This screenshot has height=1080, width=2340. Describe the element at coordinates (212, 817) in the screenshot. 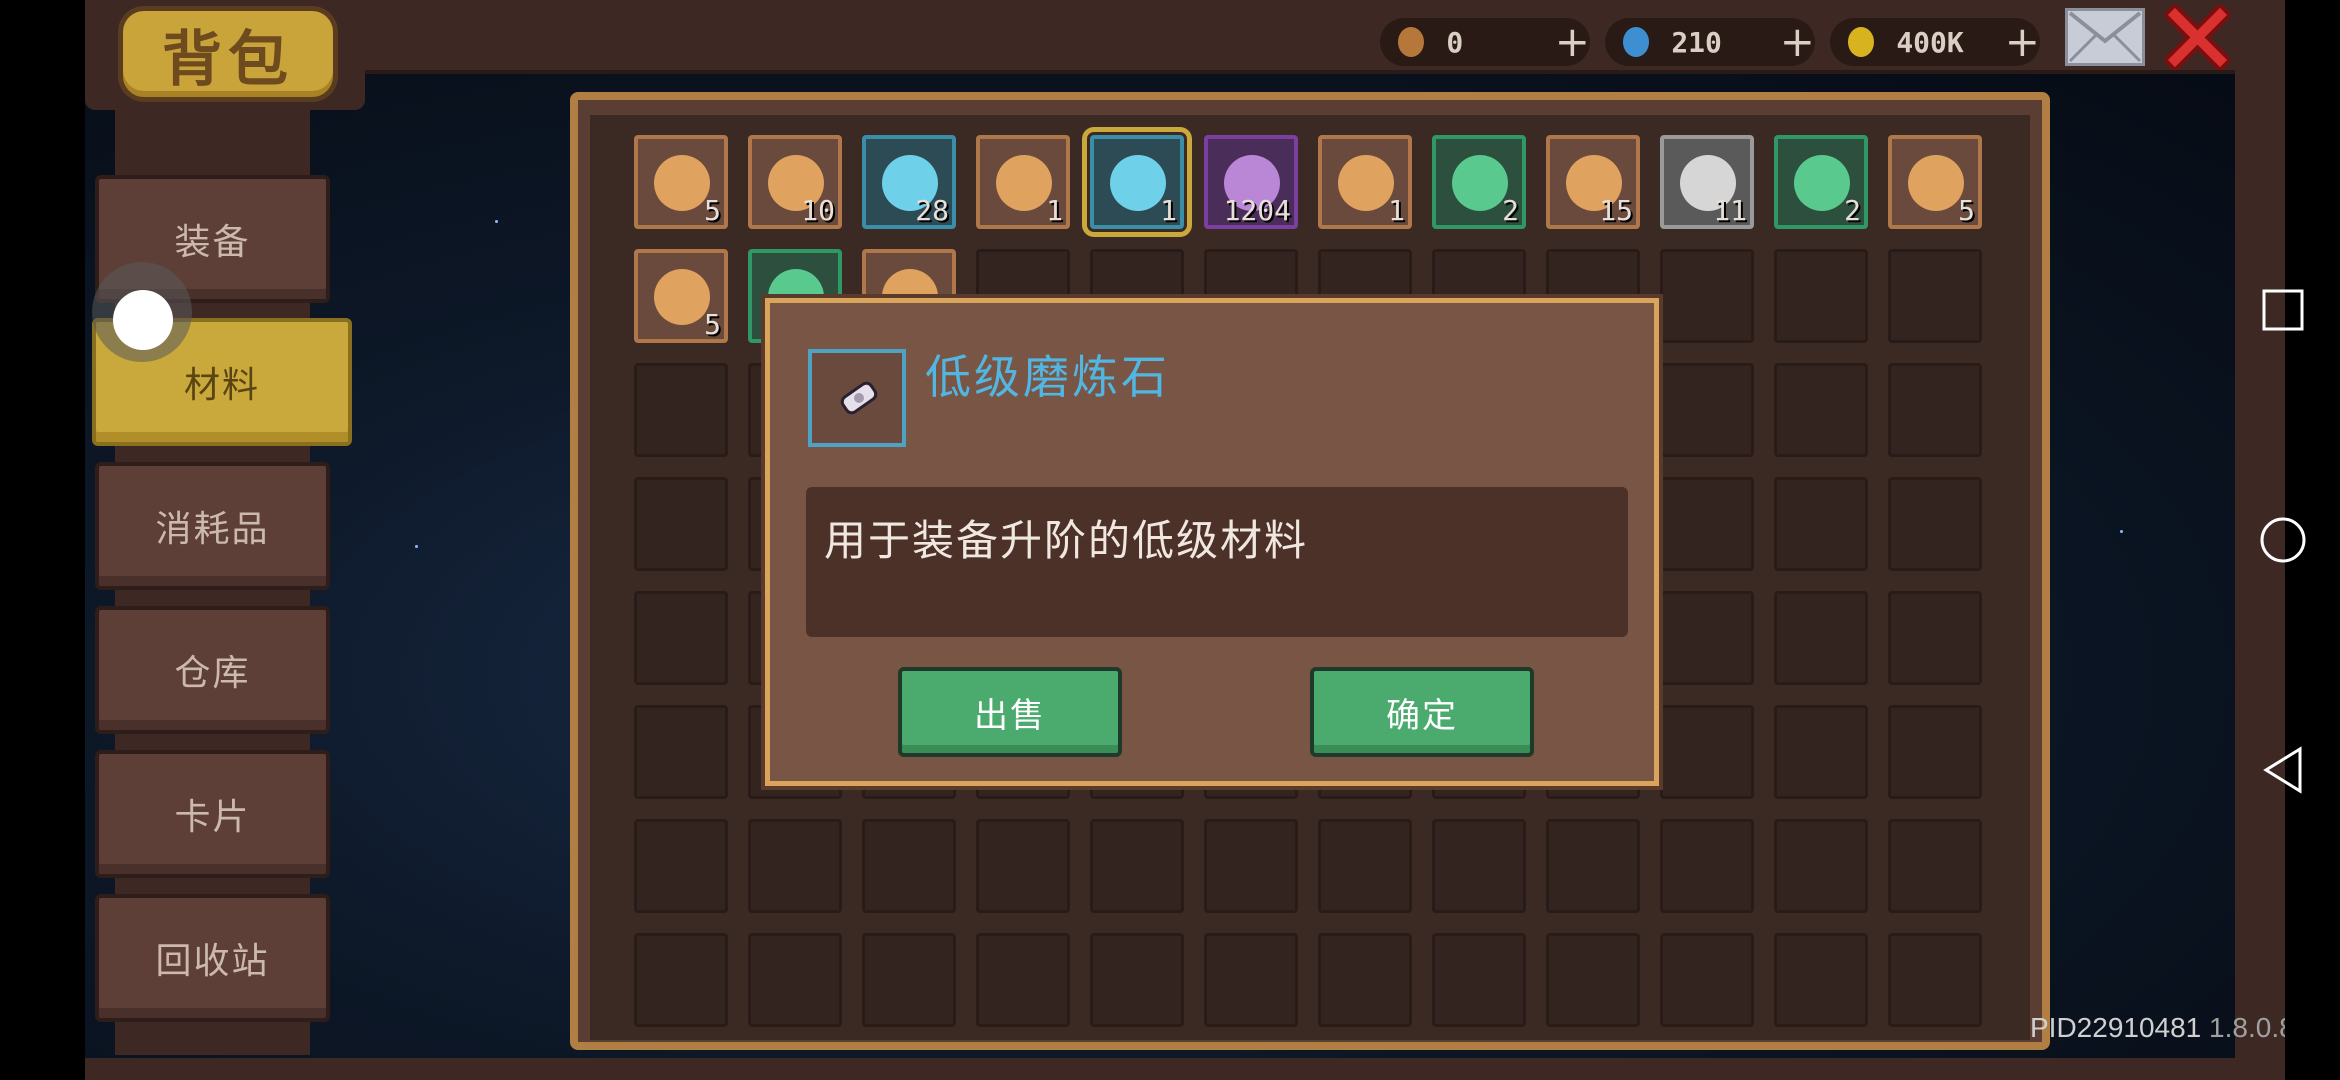

I see `tab-label: 卡片` at that location.